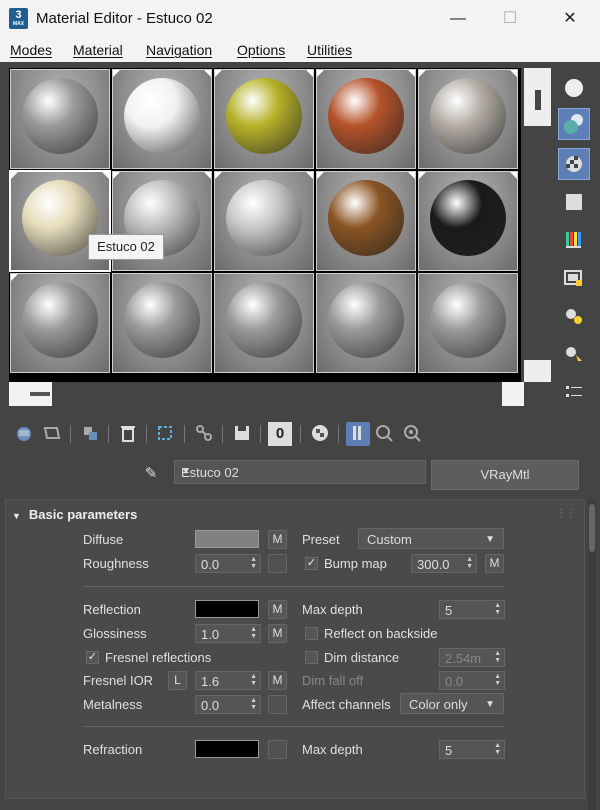 The image size is (600, 810). I want to click on max-depth-spinner: 5 ▲ ▼, so click(472, 609).